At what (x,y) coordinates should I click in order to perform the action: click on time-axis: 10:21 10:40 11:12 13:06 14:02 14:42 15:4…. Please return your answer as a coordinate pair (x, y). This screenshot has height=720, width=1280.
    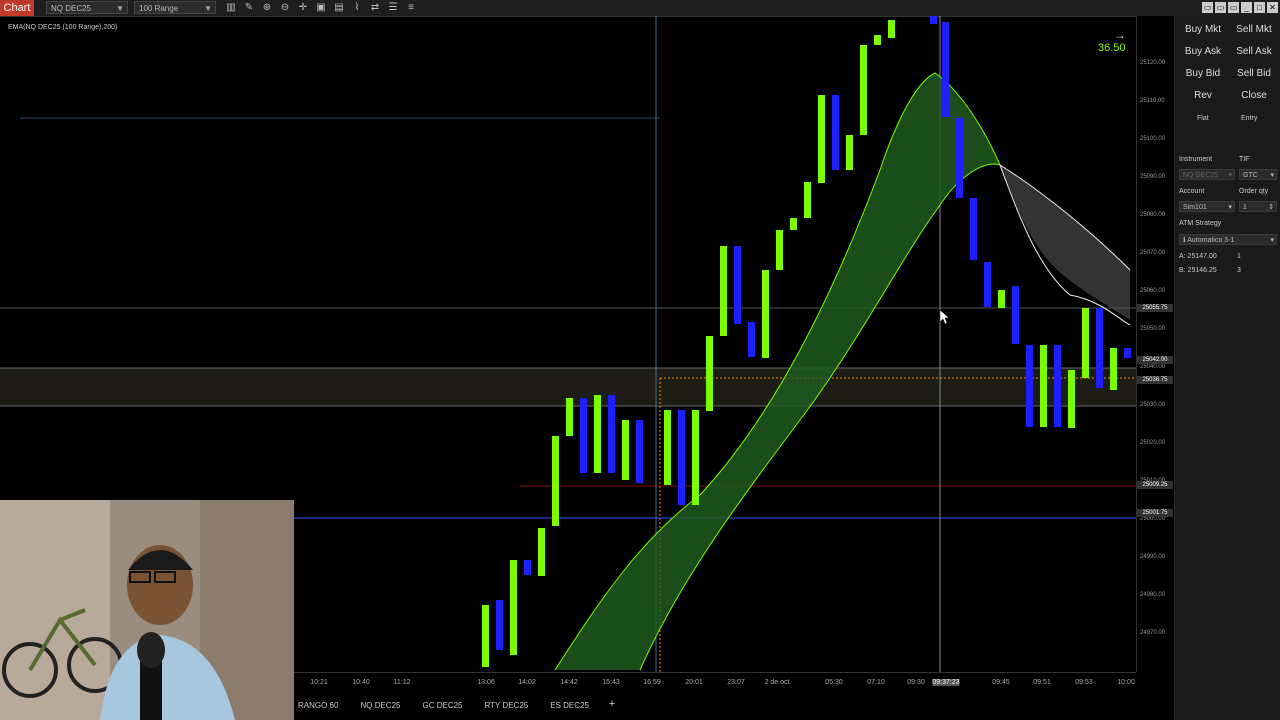
    Looking at the image, I should click on (715, 681).